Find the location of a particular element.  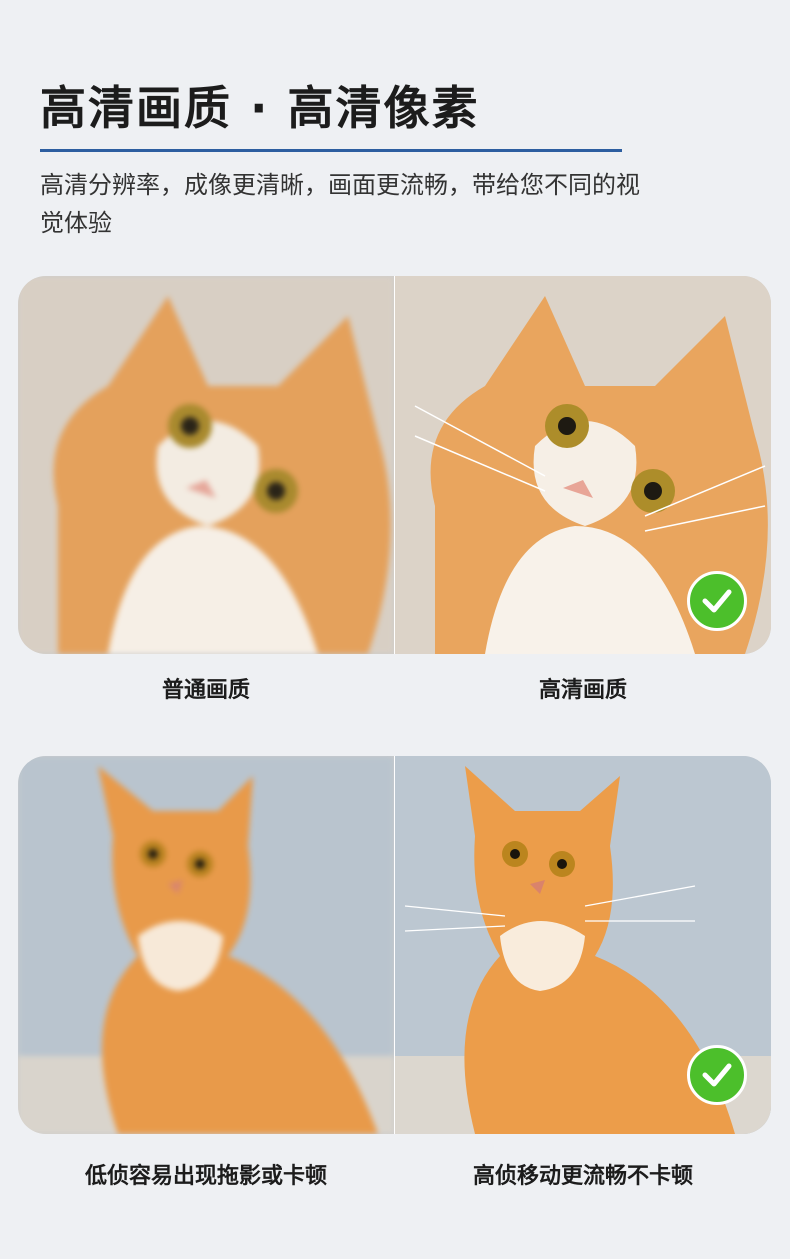

page-title: 高清画质 · 高清像素 is located at coordinates (260, 108).